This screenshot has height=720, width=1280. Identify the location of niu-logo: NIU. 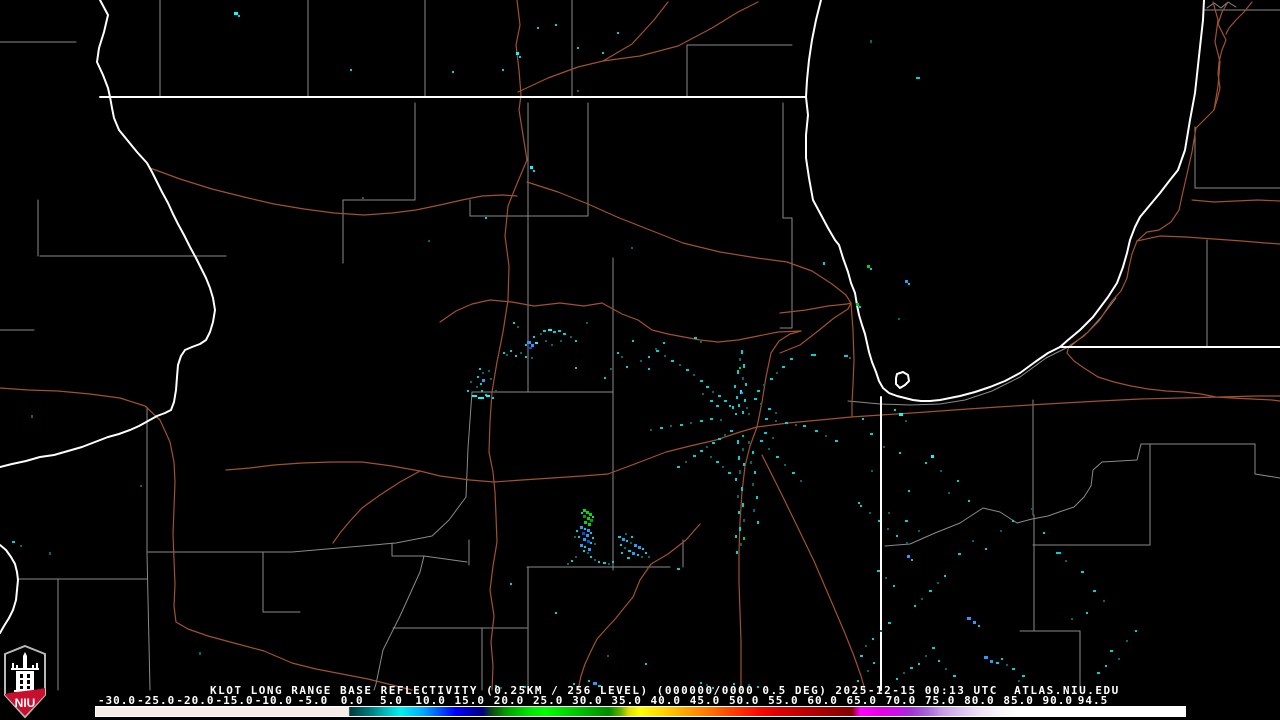
(25, 681).